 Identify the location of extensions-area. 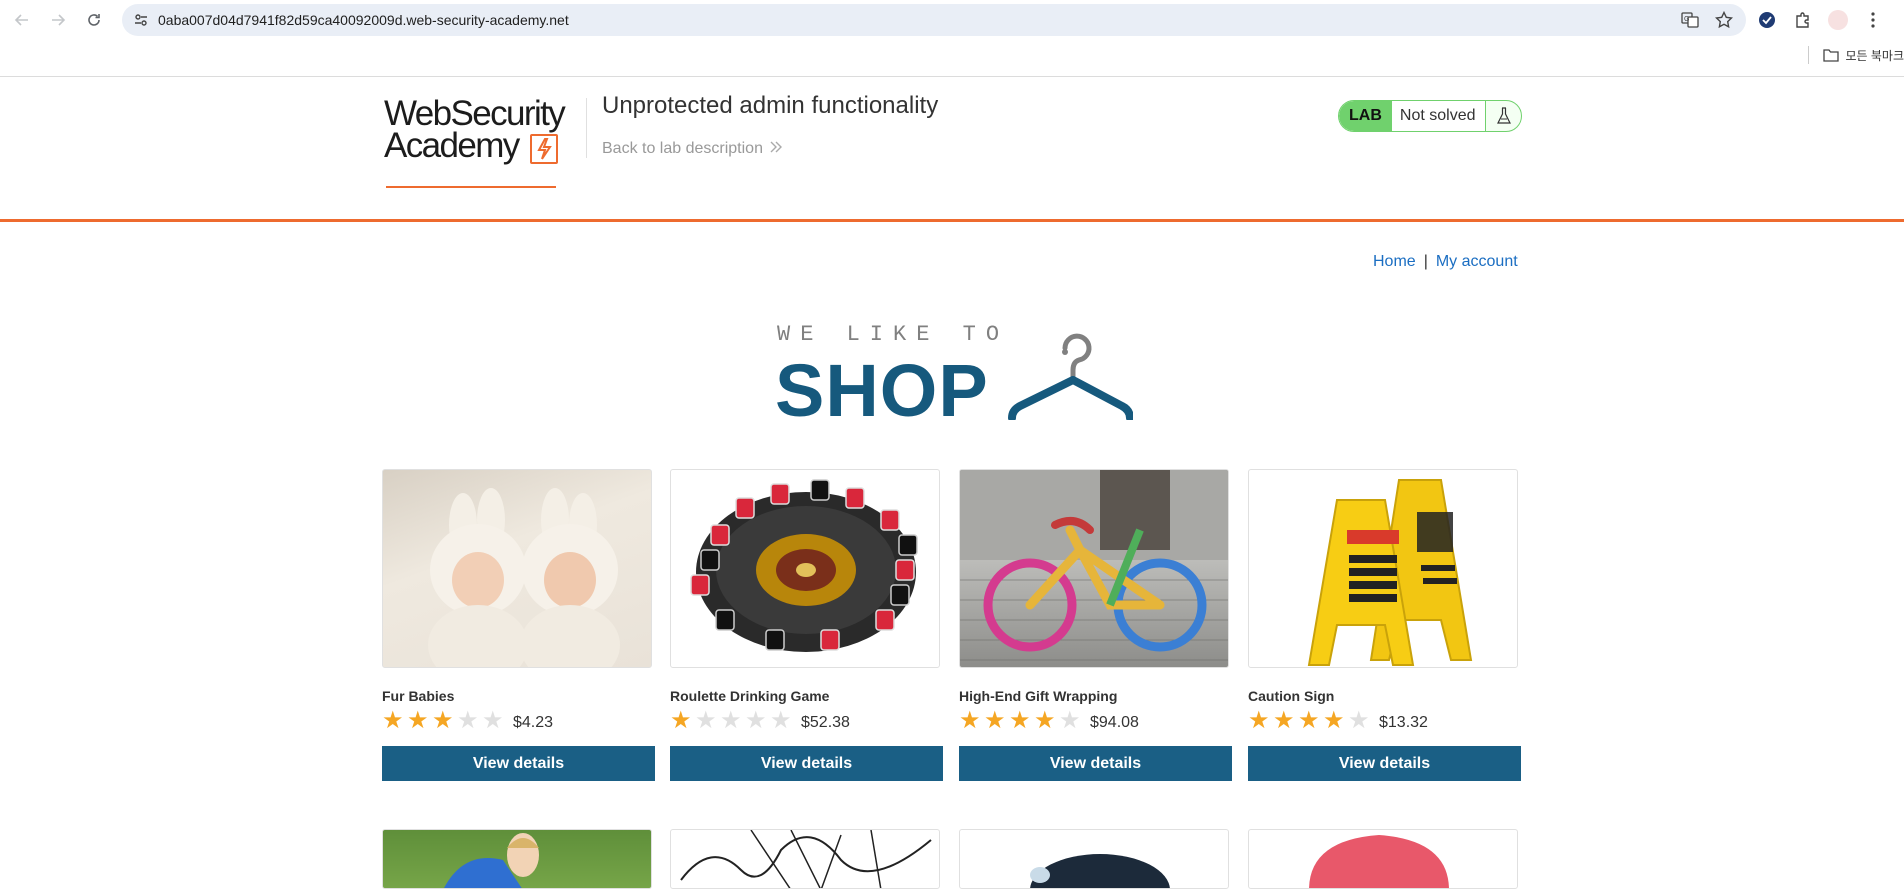
(1820, 20).